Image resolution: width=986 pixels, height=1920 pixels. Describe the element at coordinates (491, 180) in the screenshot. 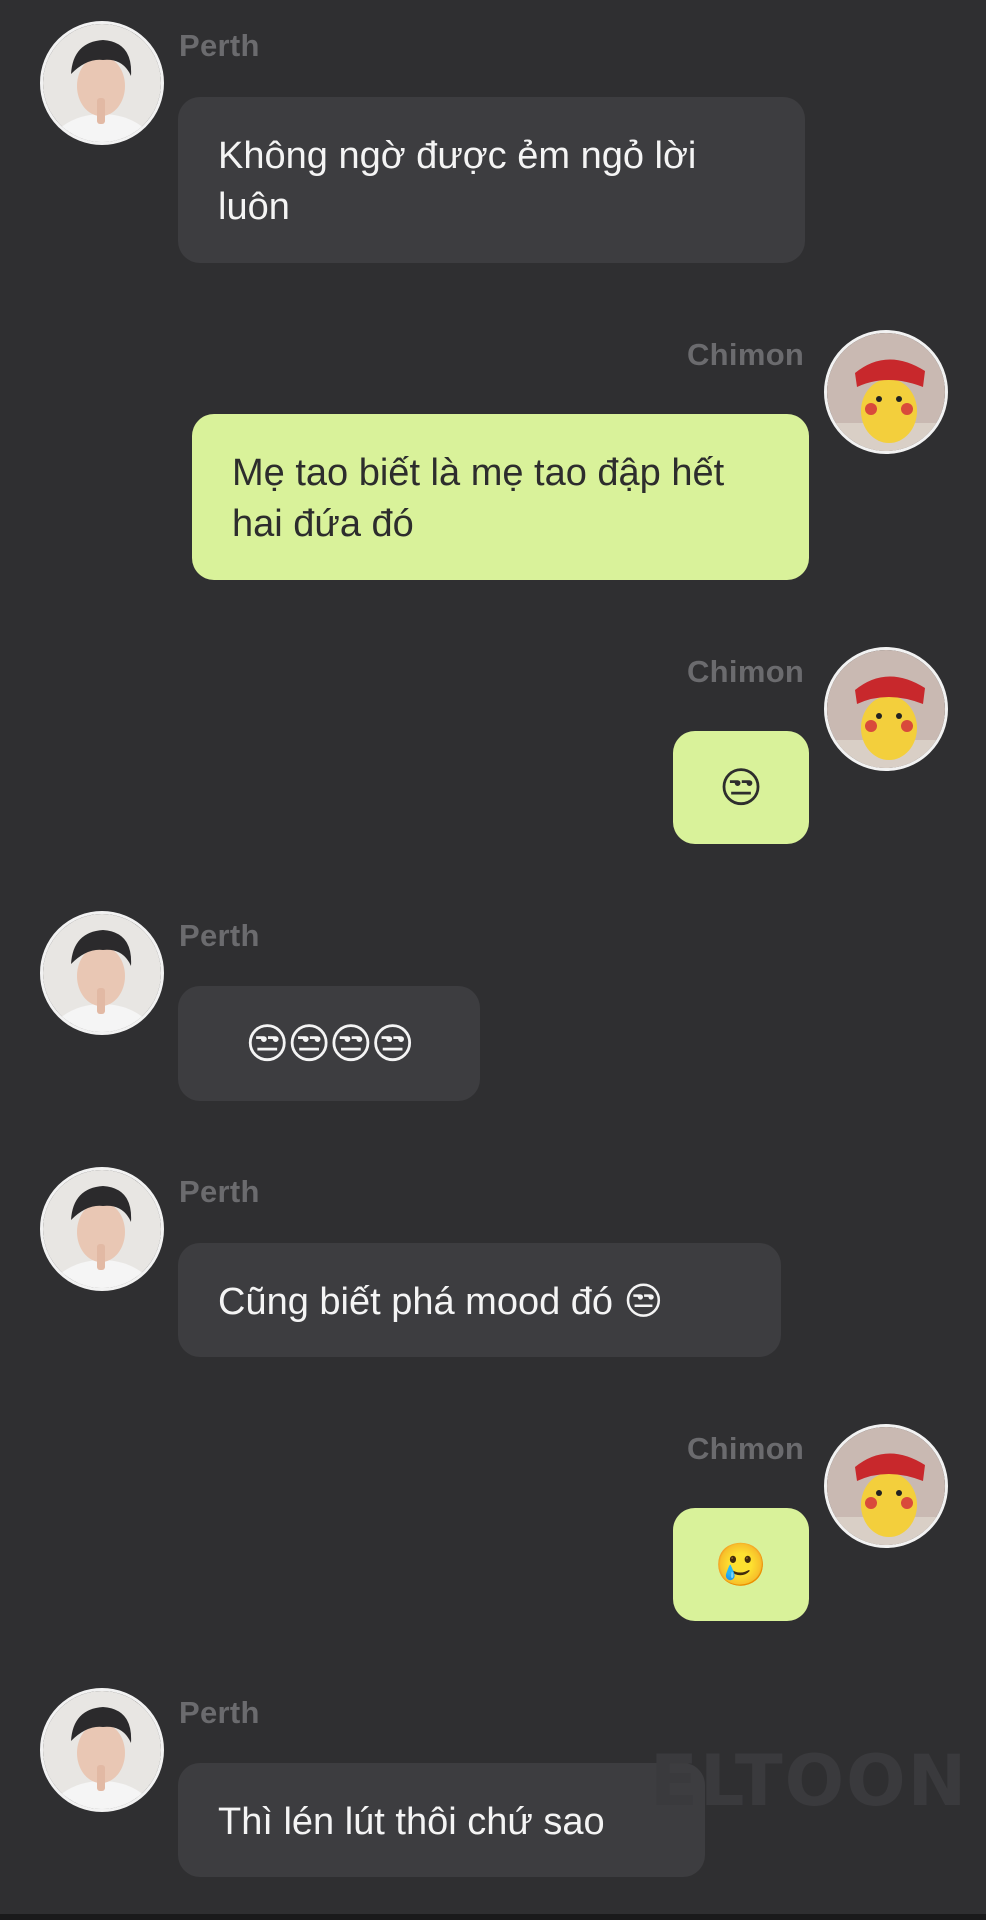

I see `message-bubble: Không ngờ được ẻm ngỏ lời luôn` at that location.